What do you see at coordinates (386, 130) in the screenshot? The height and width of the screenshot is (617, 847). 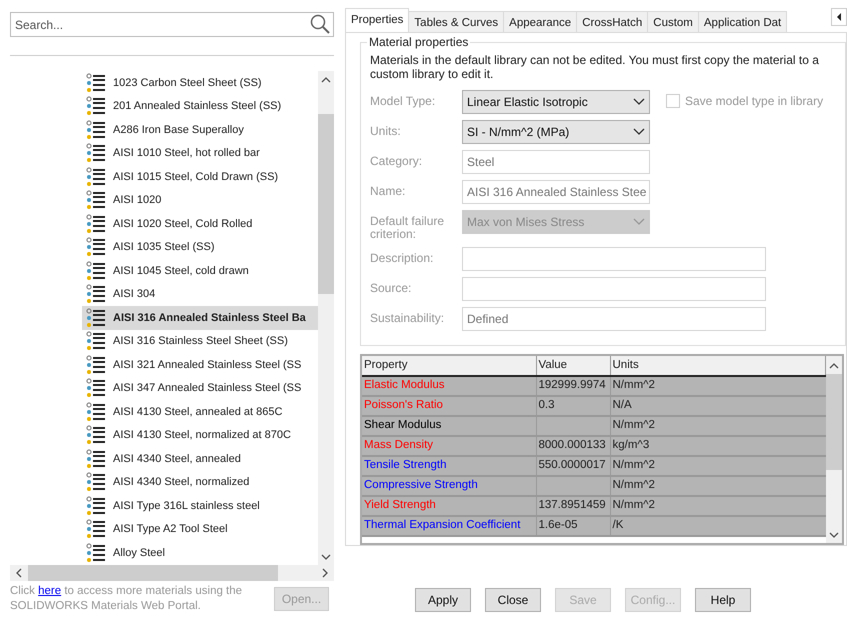 I see `field-label: Units:` at bounding box center [386, 130].